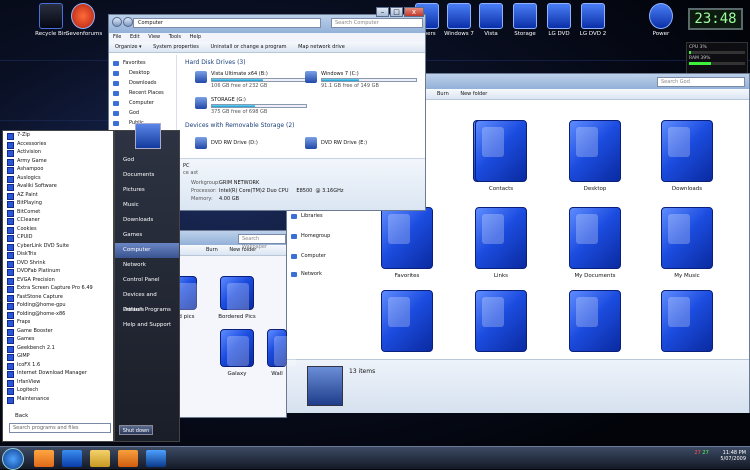 This screenshot has height=470, width=750. What do you see at coordinates (231, 240) in the screenshot?
I see `titlebar: Search Wallpaper` at bounding box center [231, 240].